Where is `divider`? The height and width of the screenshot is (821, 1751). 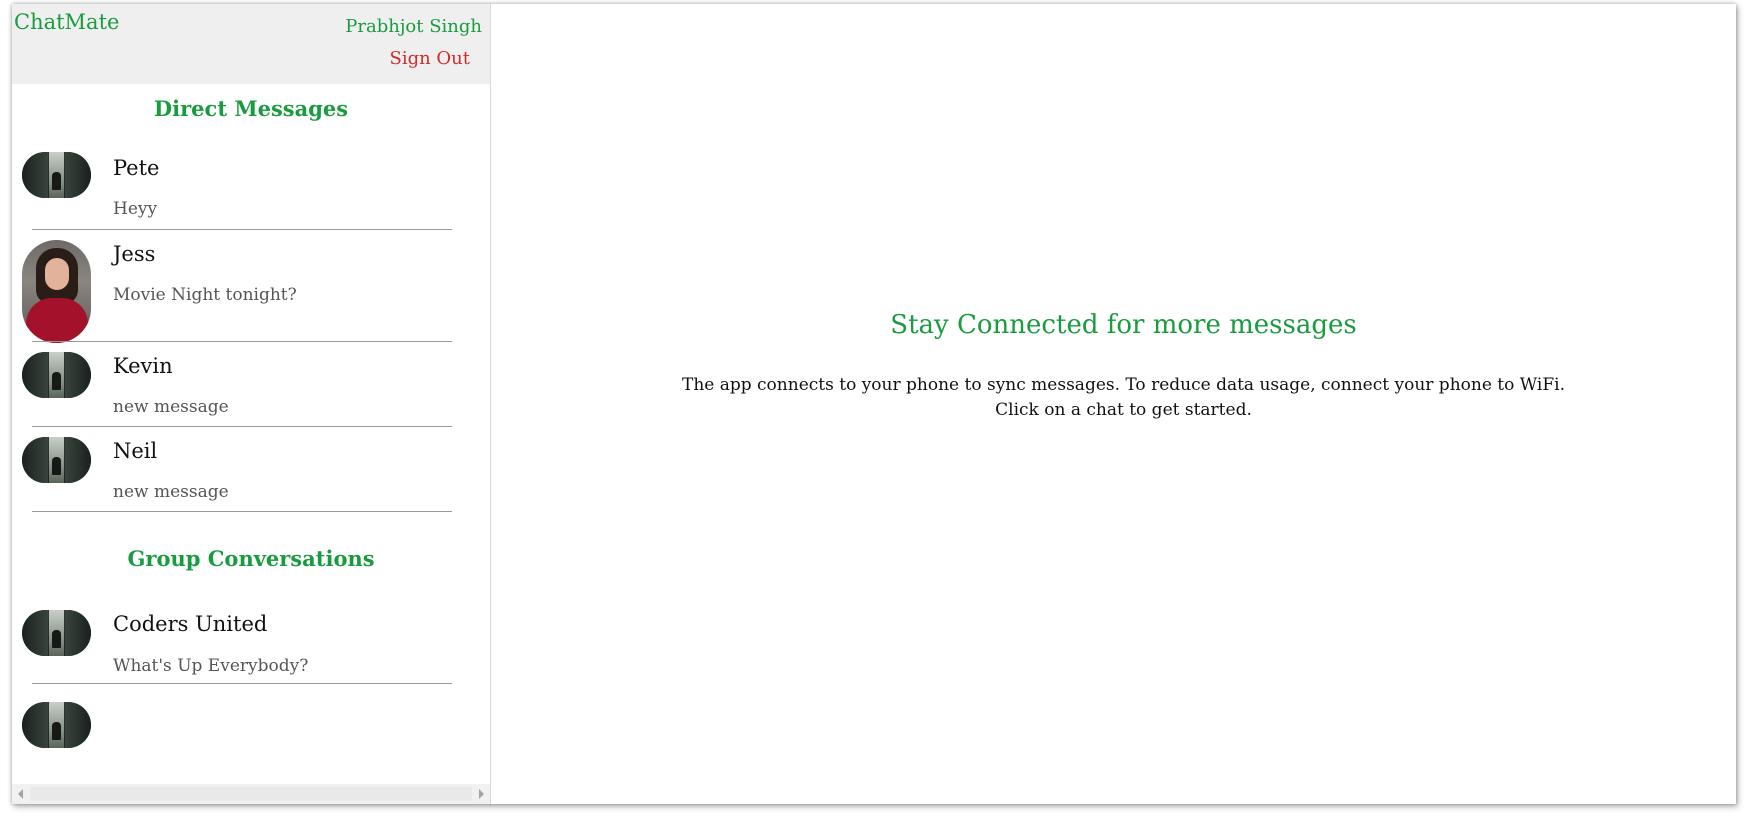 divider is located at coordinates (242, 511).